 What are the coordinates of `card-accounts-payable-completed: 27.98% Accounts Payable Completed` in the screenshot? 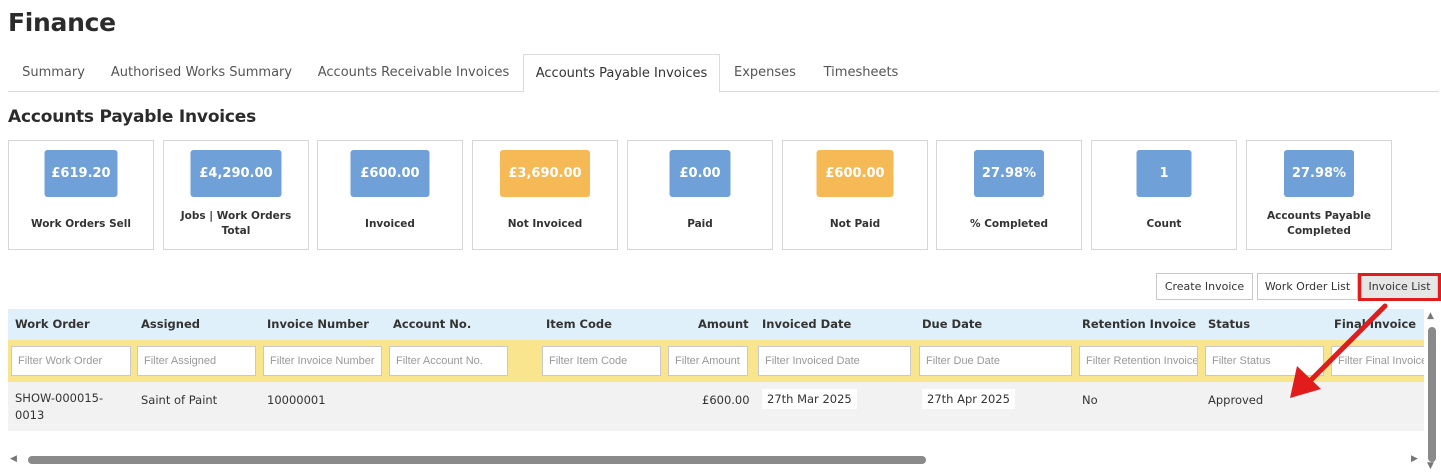 It's located at (1319, 195).